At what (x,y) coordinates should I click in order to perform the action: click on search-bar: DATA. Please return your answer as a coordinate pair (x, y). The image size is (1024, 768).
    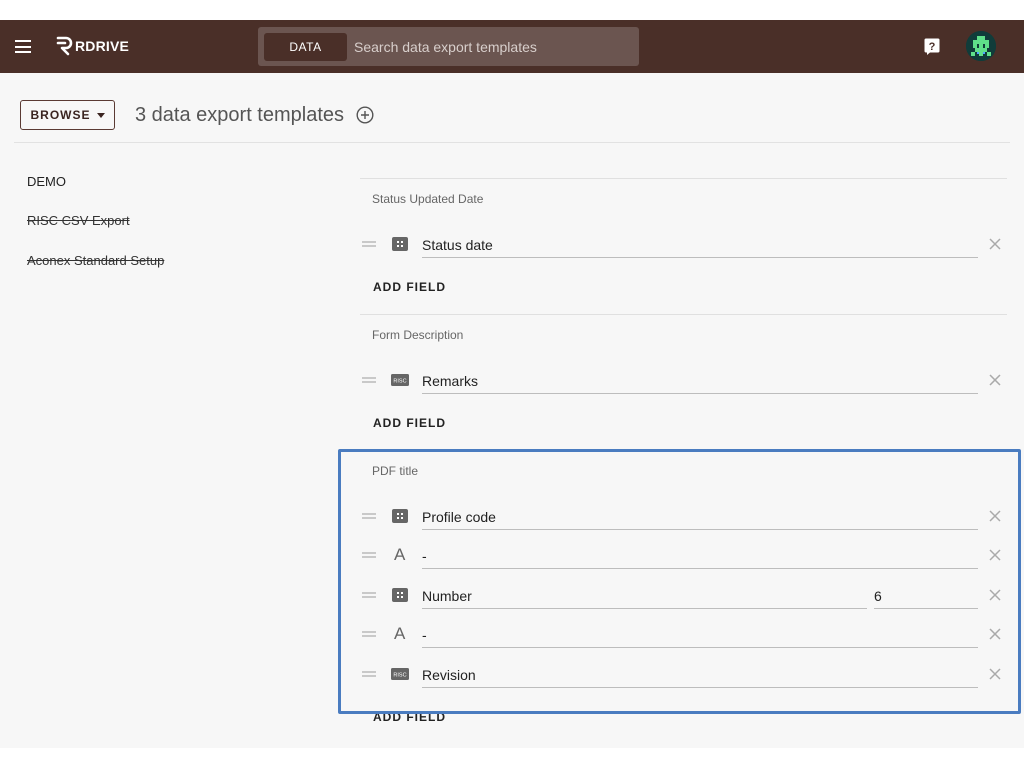
    Looking at the image, I should click on (448, 46).